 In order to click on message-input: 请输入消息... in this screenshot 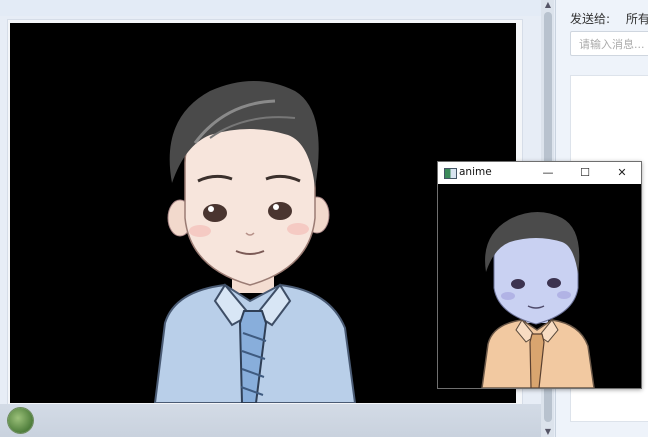, I will do `click(609, 43)`.